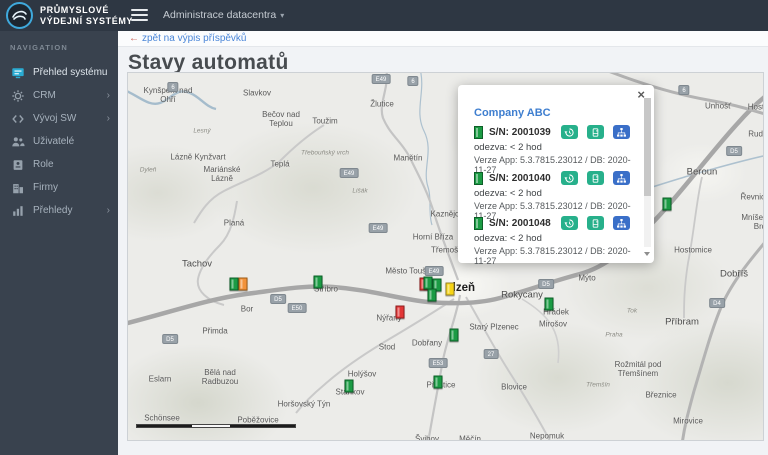  I want to click on map-marker-orange, so click(243, 284).